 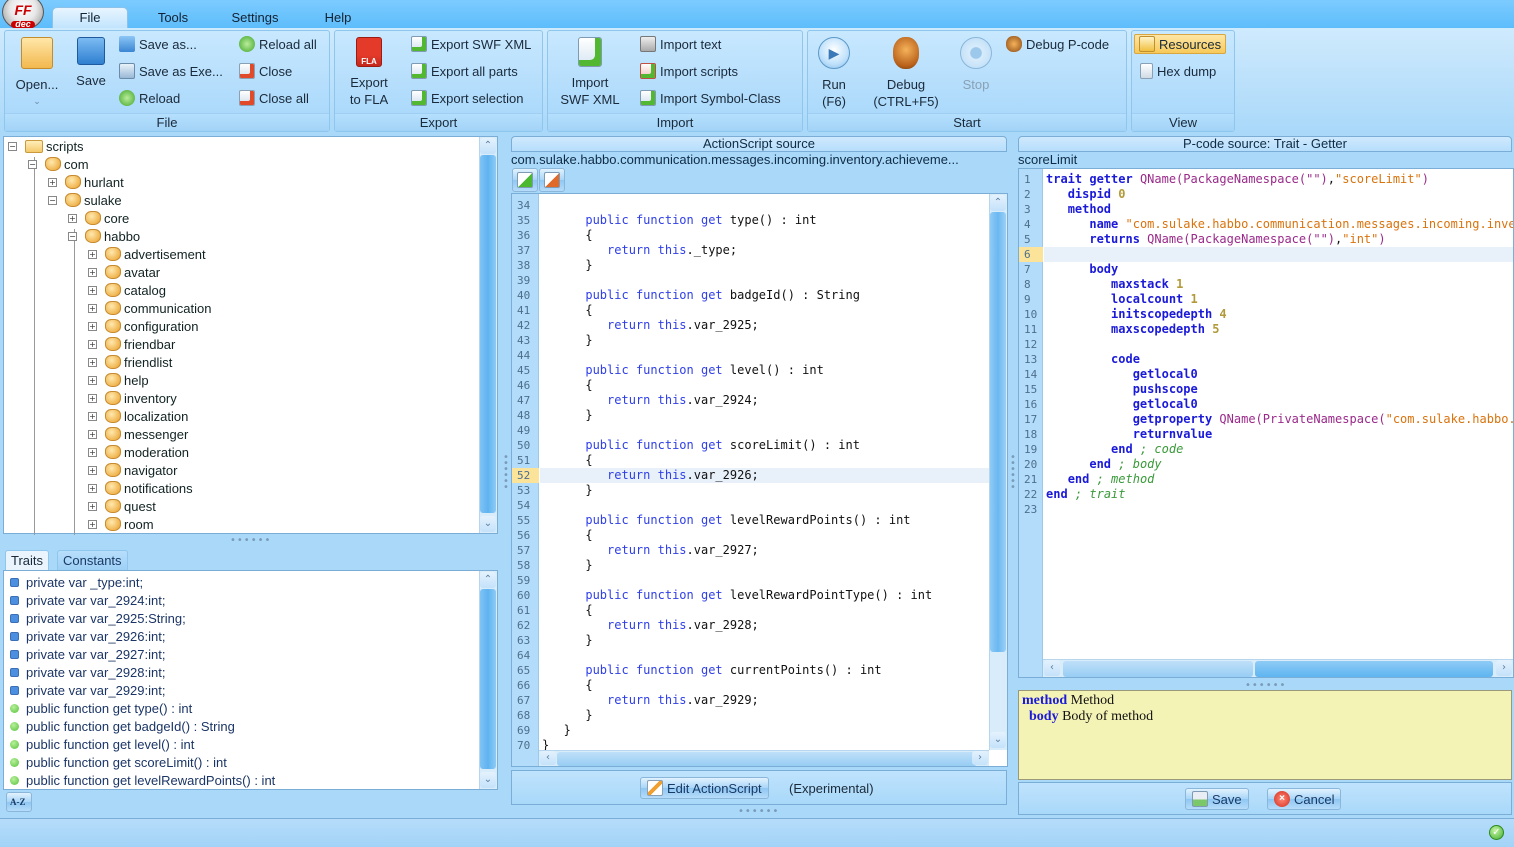 What do you see at coordinates (525, 180) in the screenshot?
I see `add-tag-button` at bounding box center [525, 180].